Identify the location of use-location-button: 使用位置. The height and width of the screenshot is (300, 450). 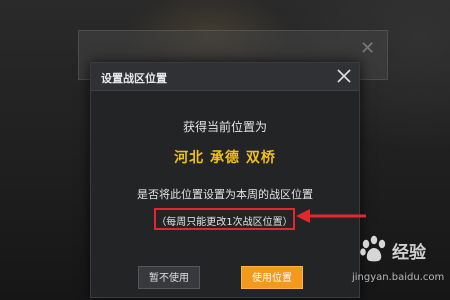
(272, 277).